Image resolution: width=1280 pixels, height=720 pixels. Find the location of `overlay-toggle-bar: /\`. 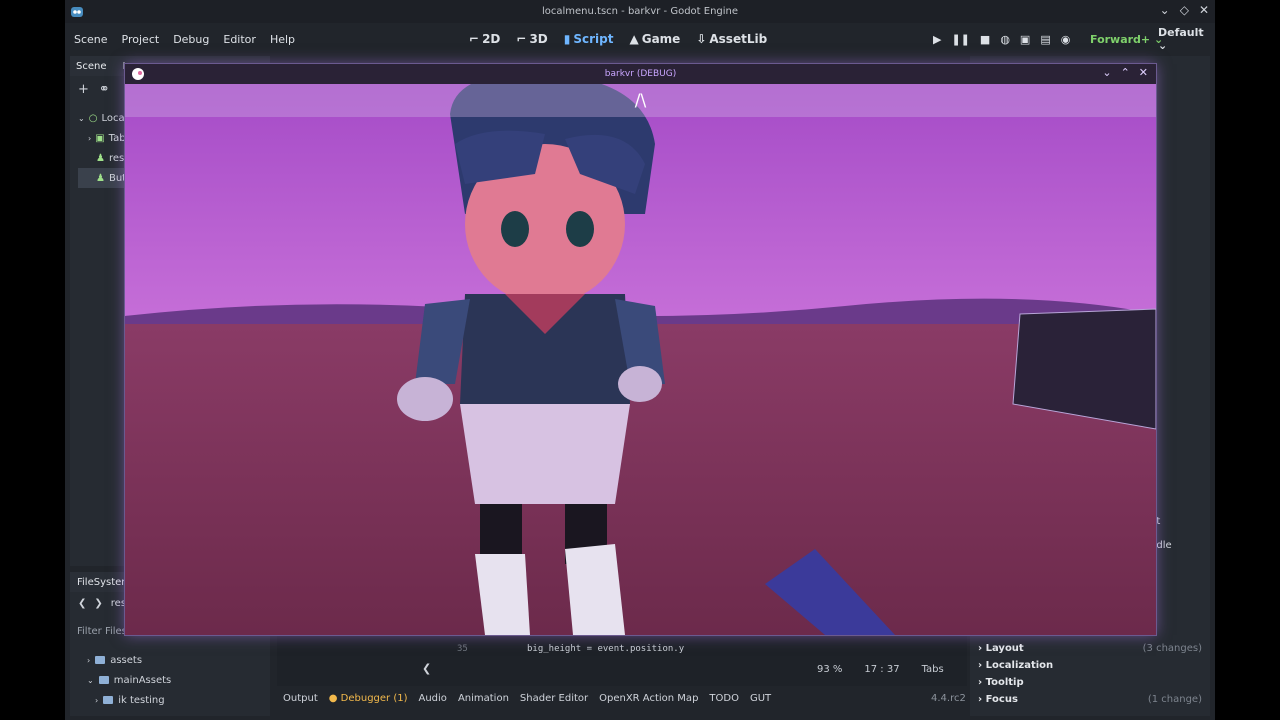

overlay-toggle-bar: /\ is located at coordinates (640, 100).